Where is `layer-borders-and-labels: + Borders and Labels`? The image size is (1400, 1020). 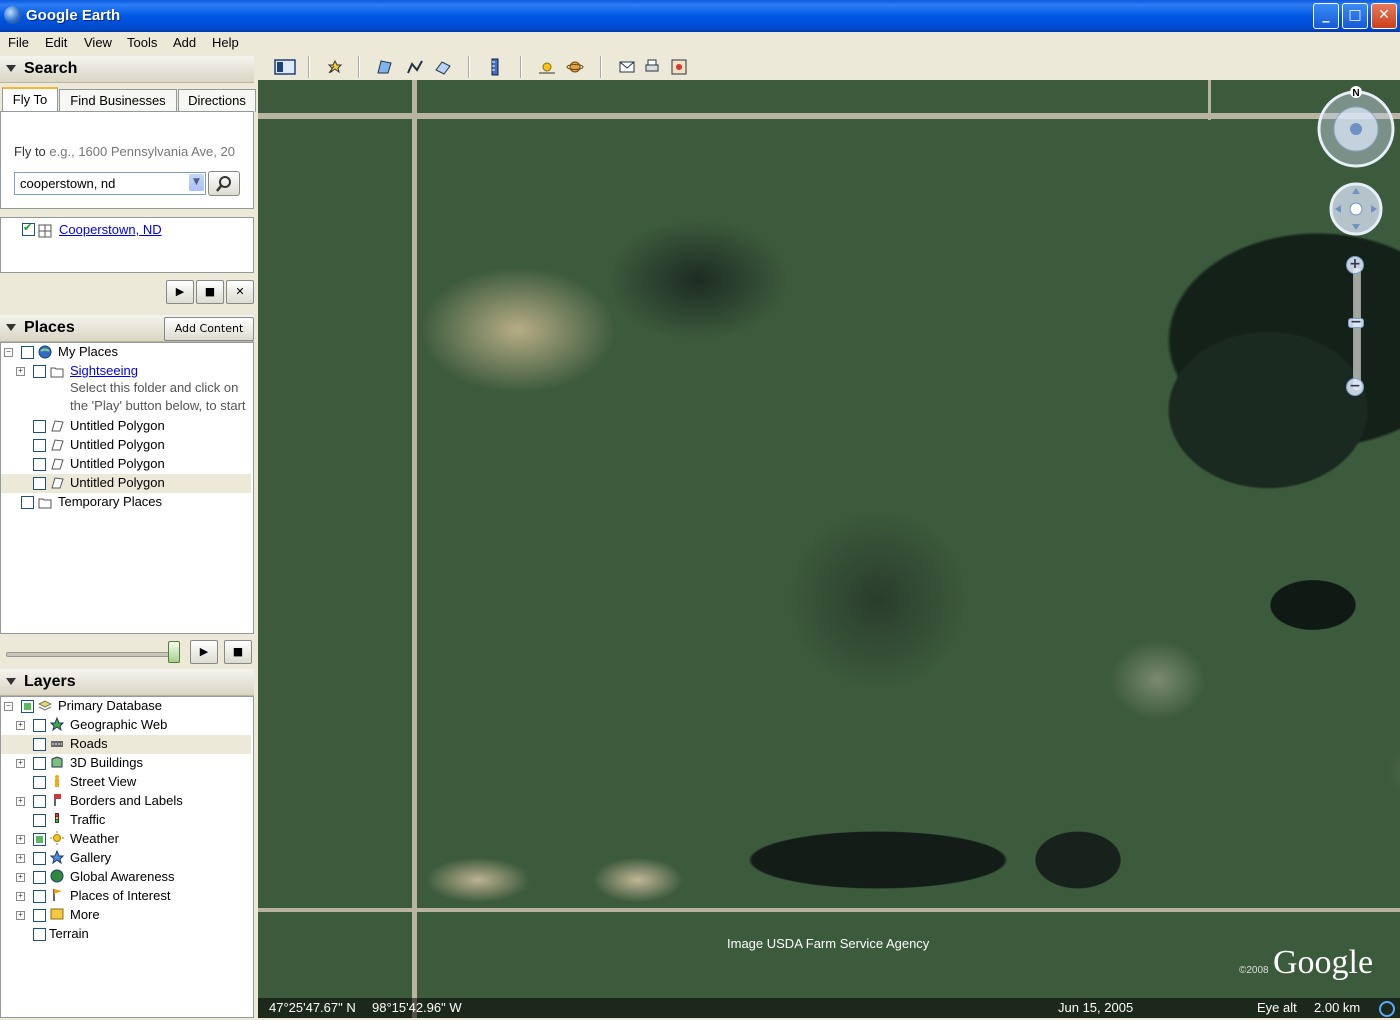 layer-borders-and-labels: + Borders and Labels is located at coordinates (126, 801).